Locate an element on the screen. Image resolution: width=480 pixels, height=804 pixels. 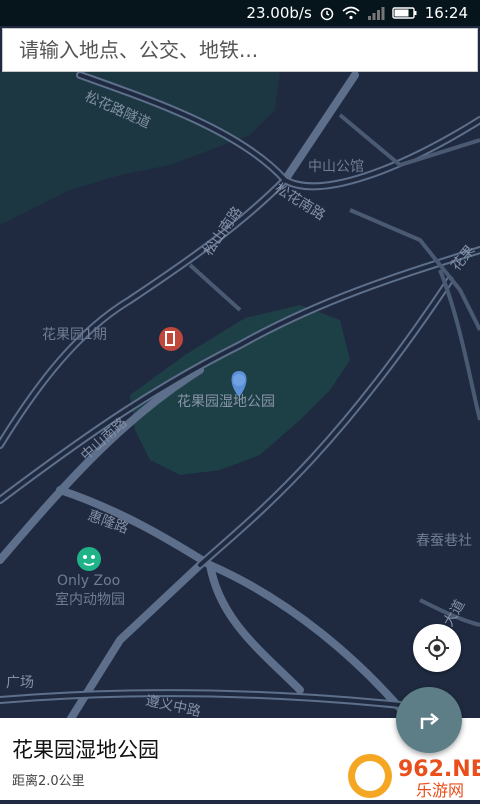
route-button is located at coordinates (429, 720).